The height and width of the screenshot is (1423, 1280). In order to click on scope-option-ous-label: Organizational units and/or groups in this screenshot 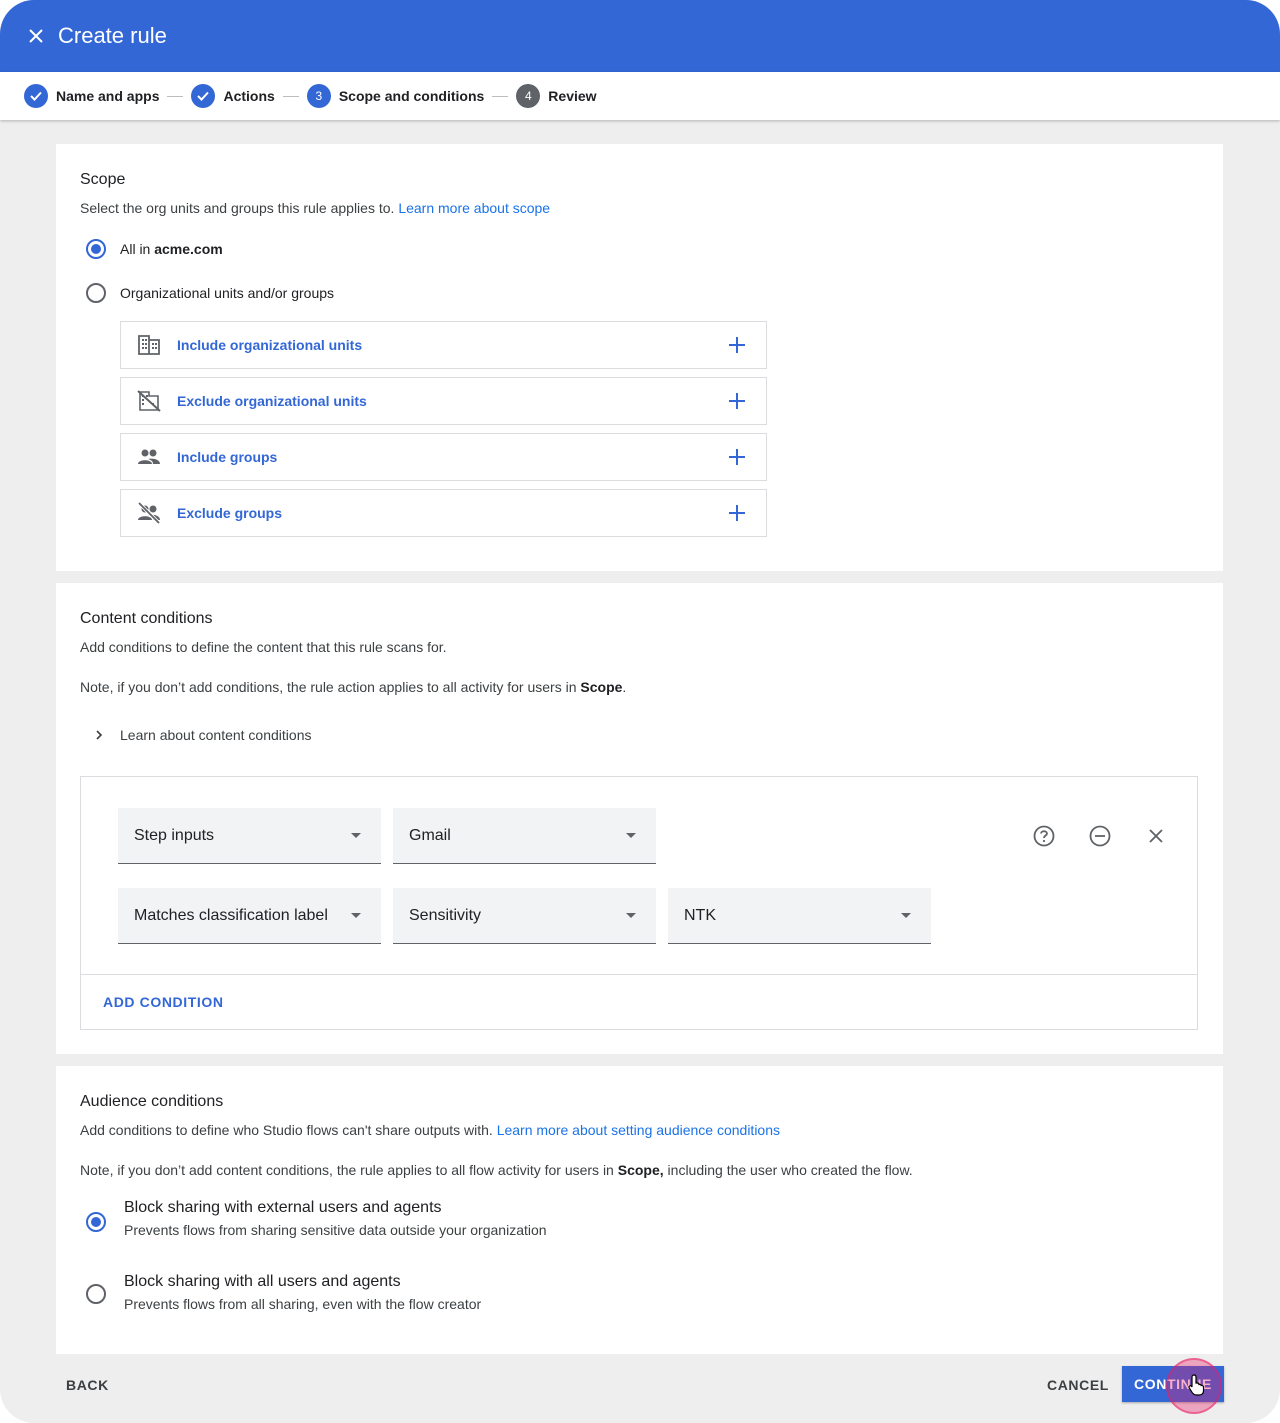, I will do `click(227, 293)`.